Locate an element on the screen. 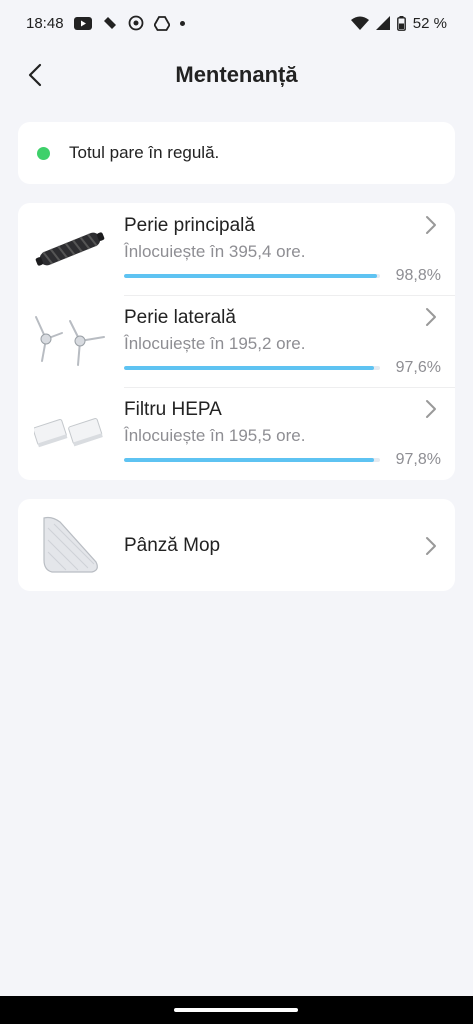 The image size is (473, 1024). home-handle is located at coordinates (236, 1010).